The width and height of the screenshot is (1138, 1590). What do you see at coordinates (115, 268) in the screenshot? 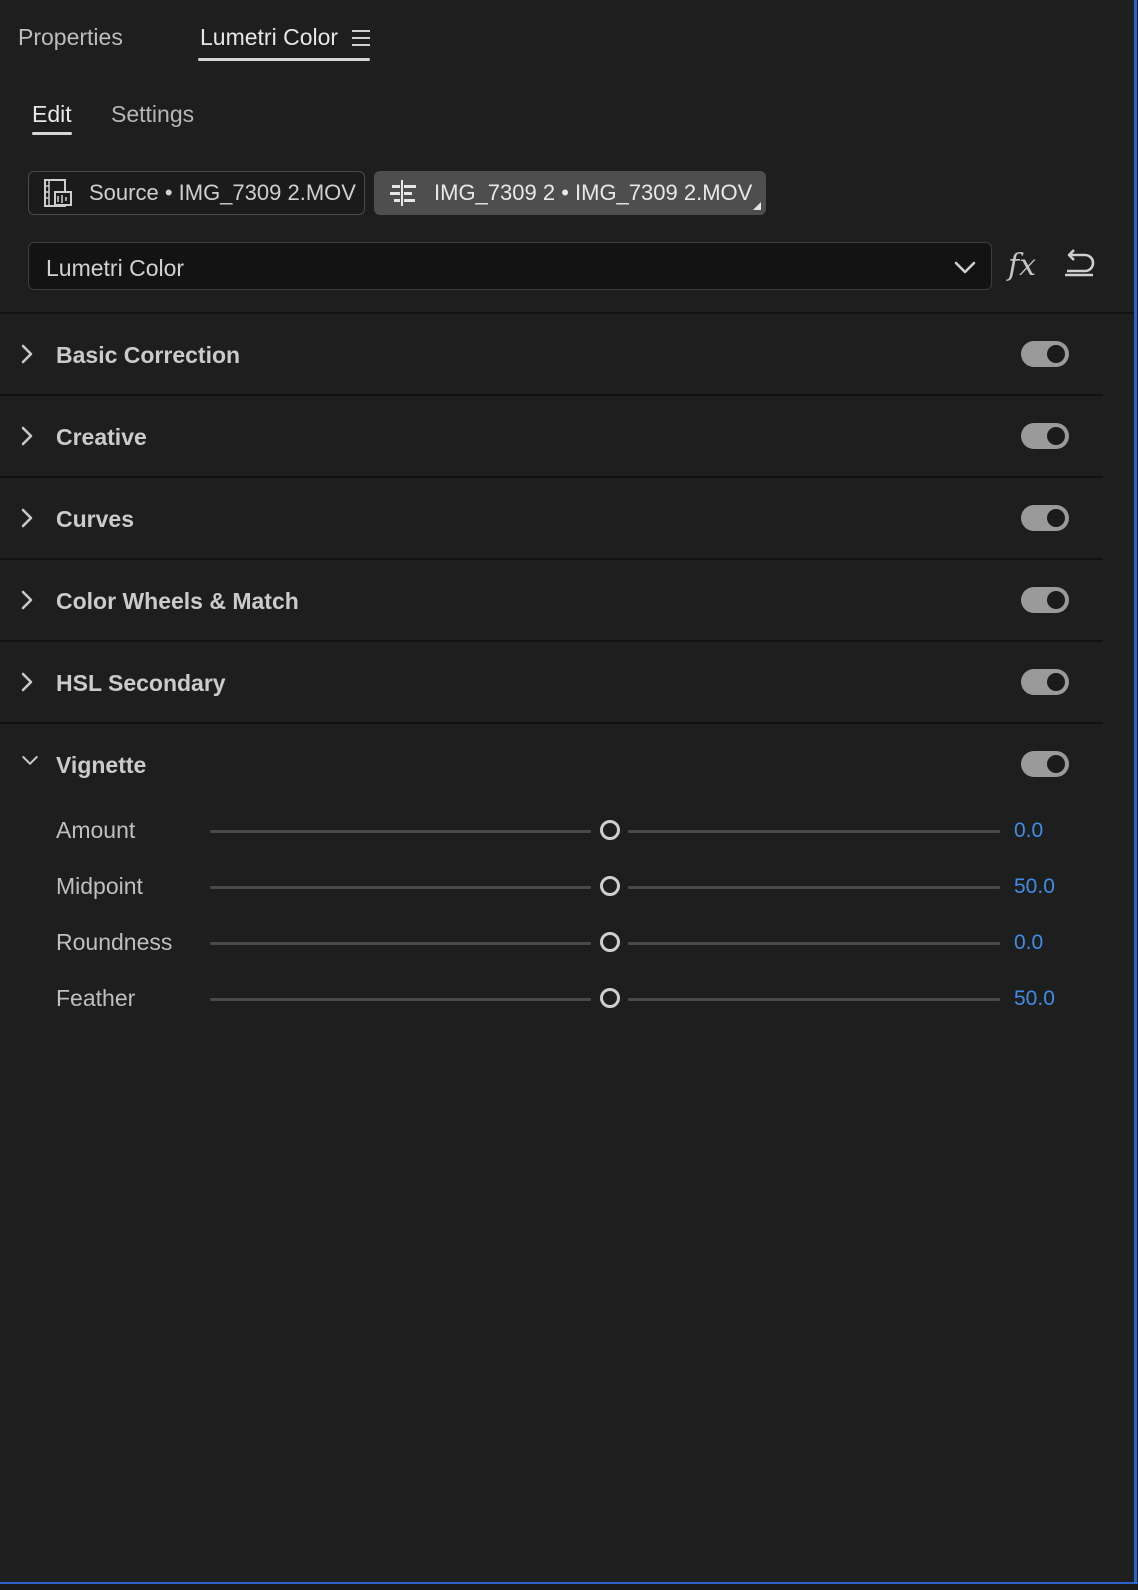
I see `effect-dropdown-value: Lumetri Color` at bounding box center [115, 268].